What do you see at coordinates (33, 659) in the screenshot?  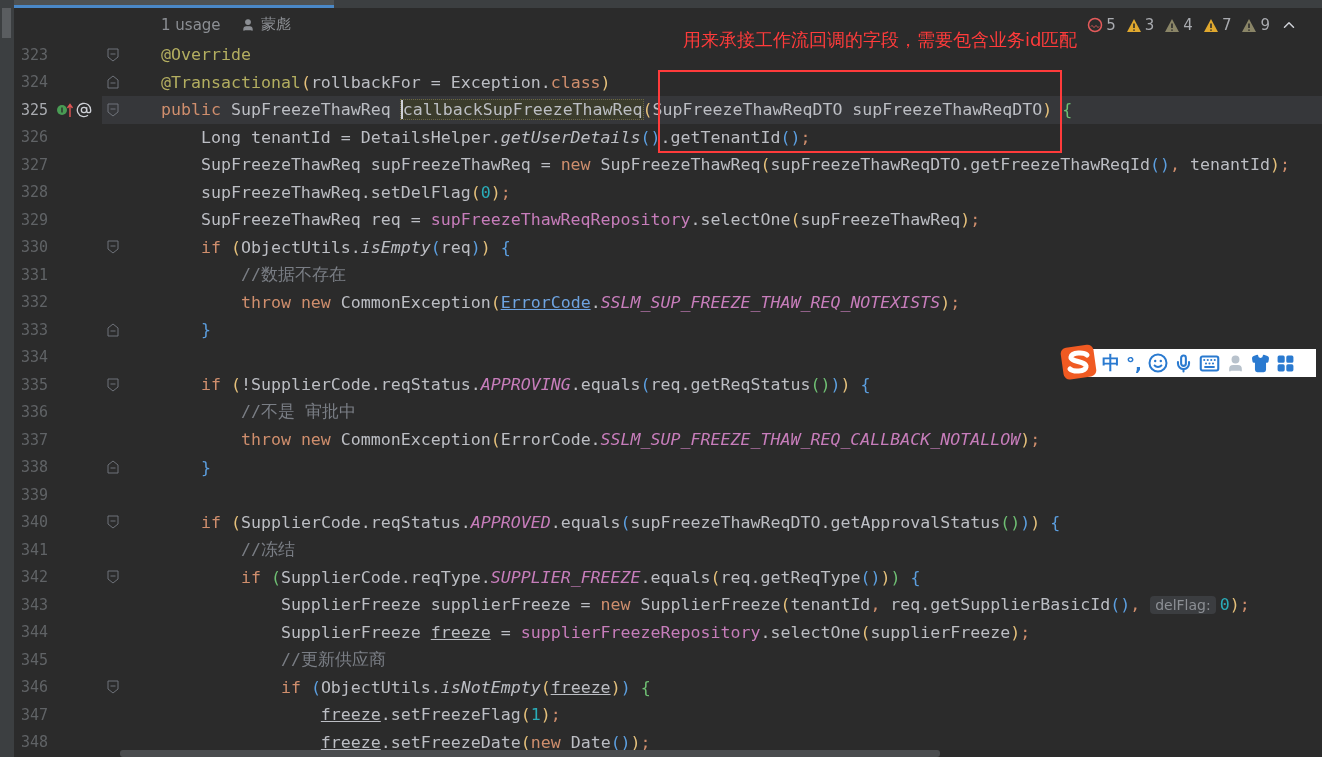 I see `line-number: 345` at bounding box center [33, 659].